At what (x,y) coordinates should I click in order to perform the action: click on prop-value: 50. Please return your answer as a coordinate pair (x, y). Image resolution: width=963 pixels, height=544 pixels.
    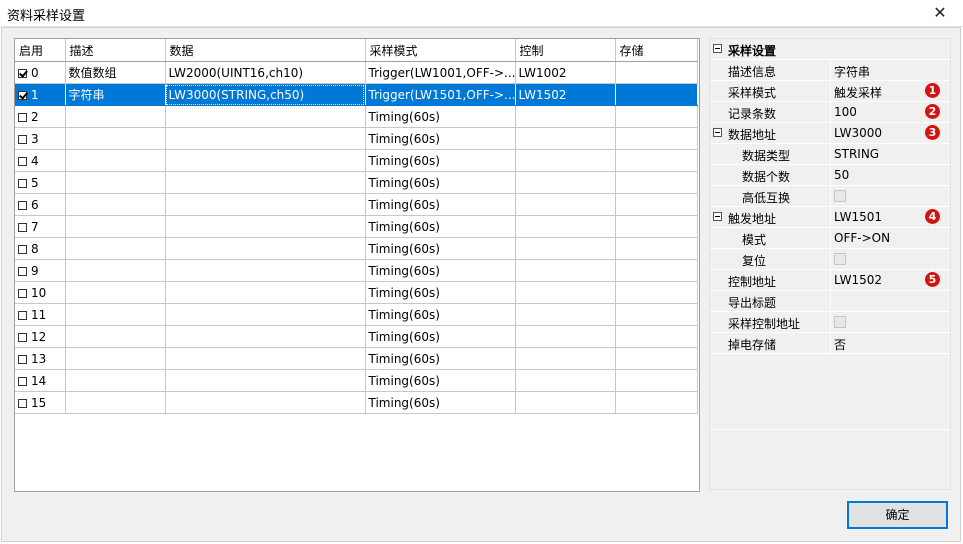
    Looking at the image, I should click on (841, 175).